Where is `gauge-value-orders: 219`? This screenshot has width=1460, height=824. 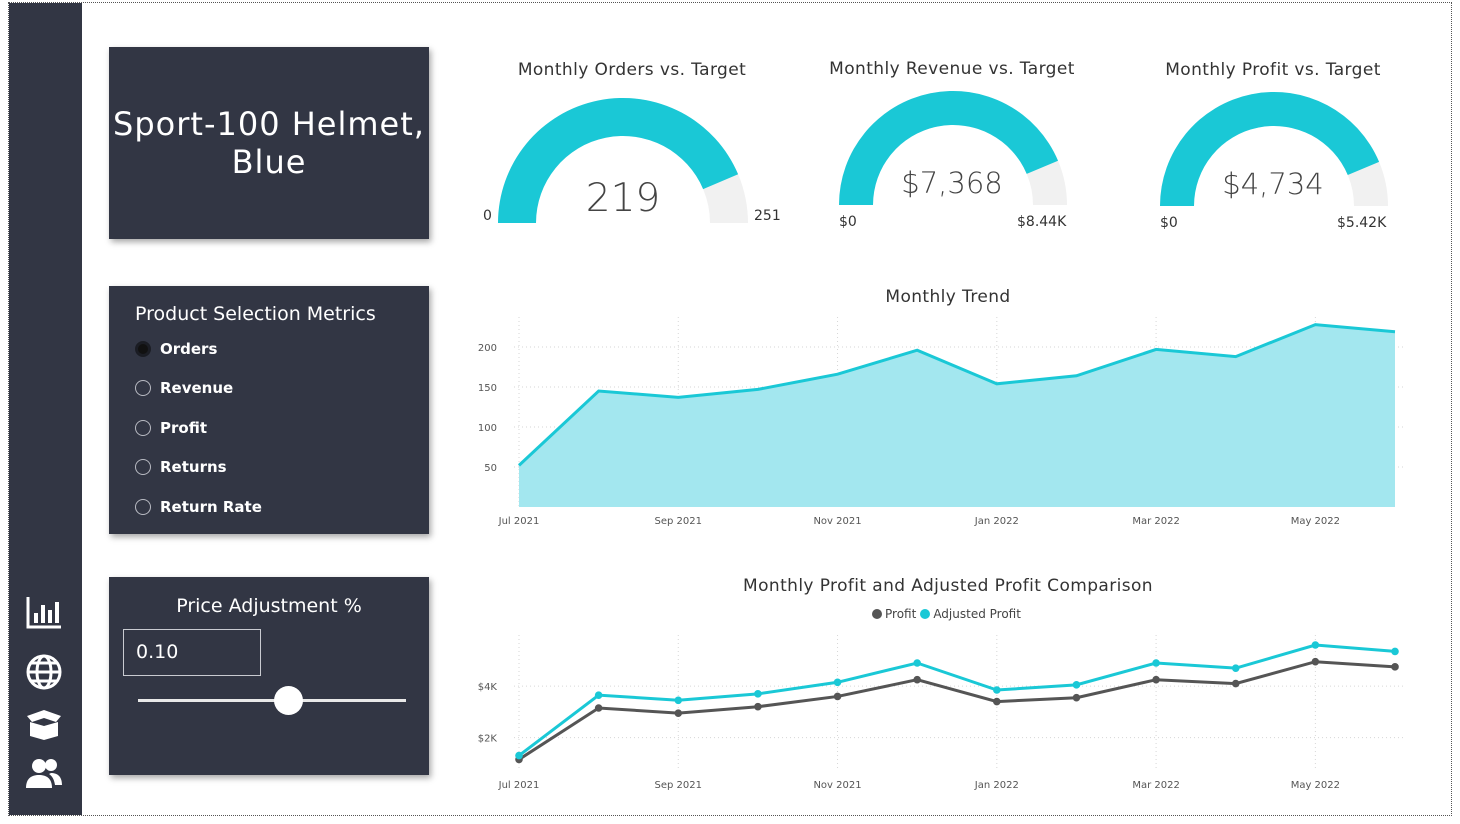 gauge-value-orders: 219 is located at coordinates (623, 198).